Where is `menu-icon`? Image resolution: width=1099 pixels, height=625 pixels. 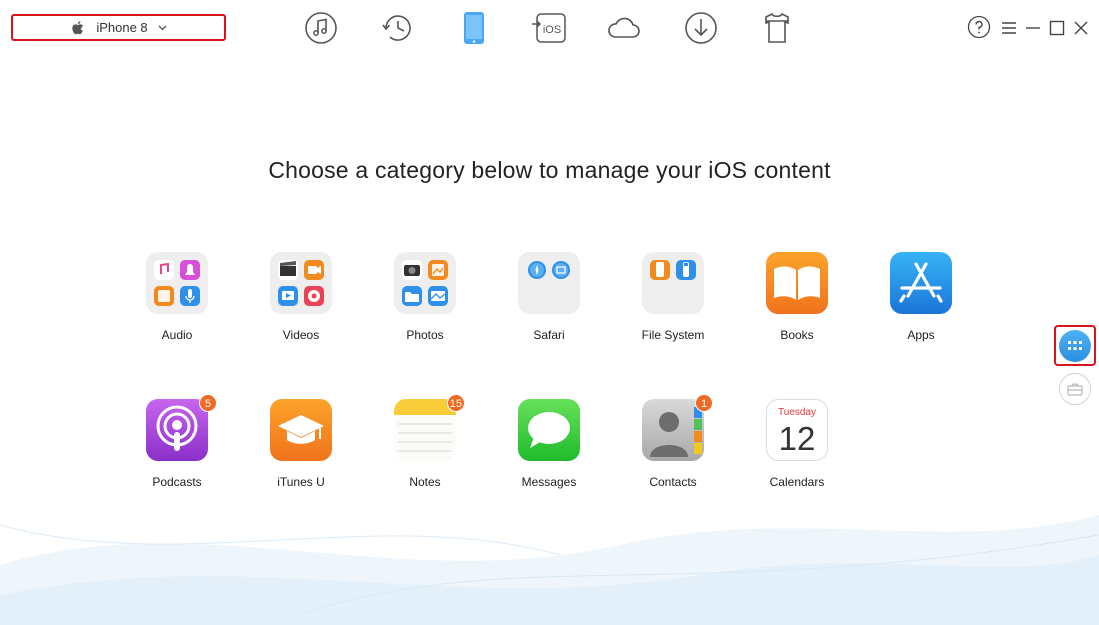 menu-icon is located at coordinates (1009, 28).